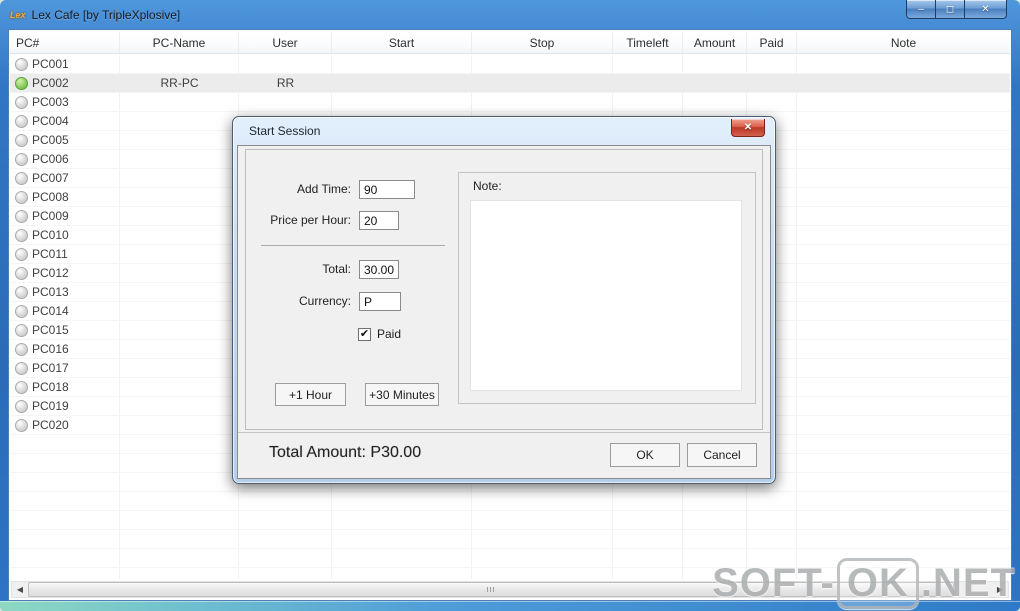 The width and height of the screenshot is (1020, 611). Describe the element at coordinates (877, 583) in the screenshot. I see `watermark-ok-box: OK` at that location.